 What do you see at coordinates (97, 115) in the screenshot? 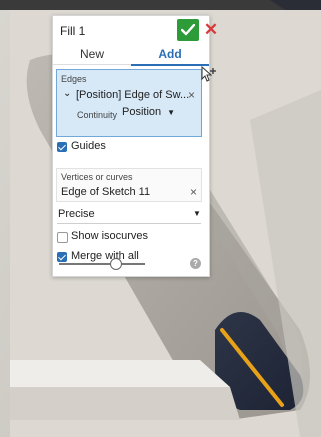
I see `continuity-label: Continuity` at bounding box center [97, 115].